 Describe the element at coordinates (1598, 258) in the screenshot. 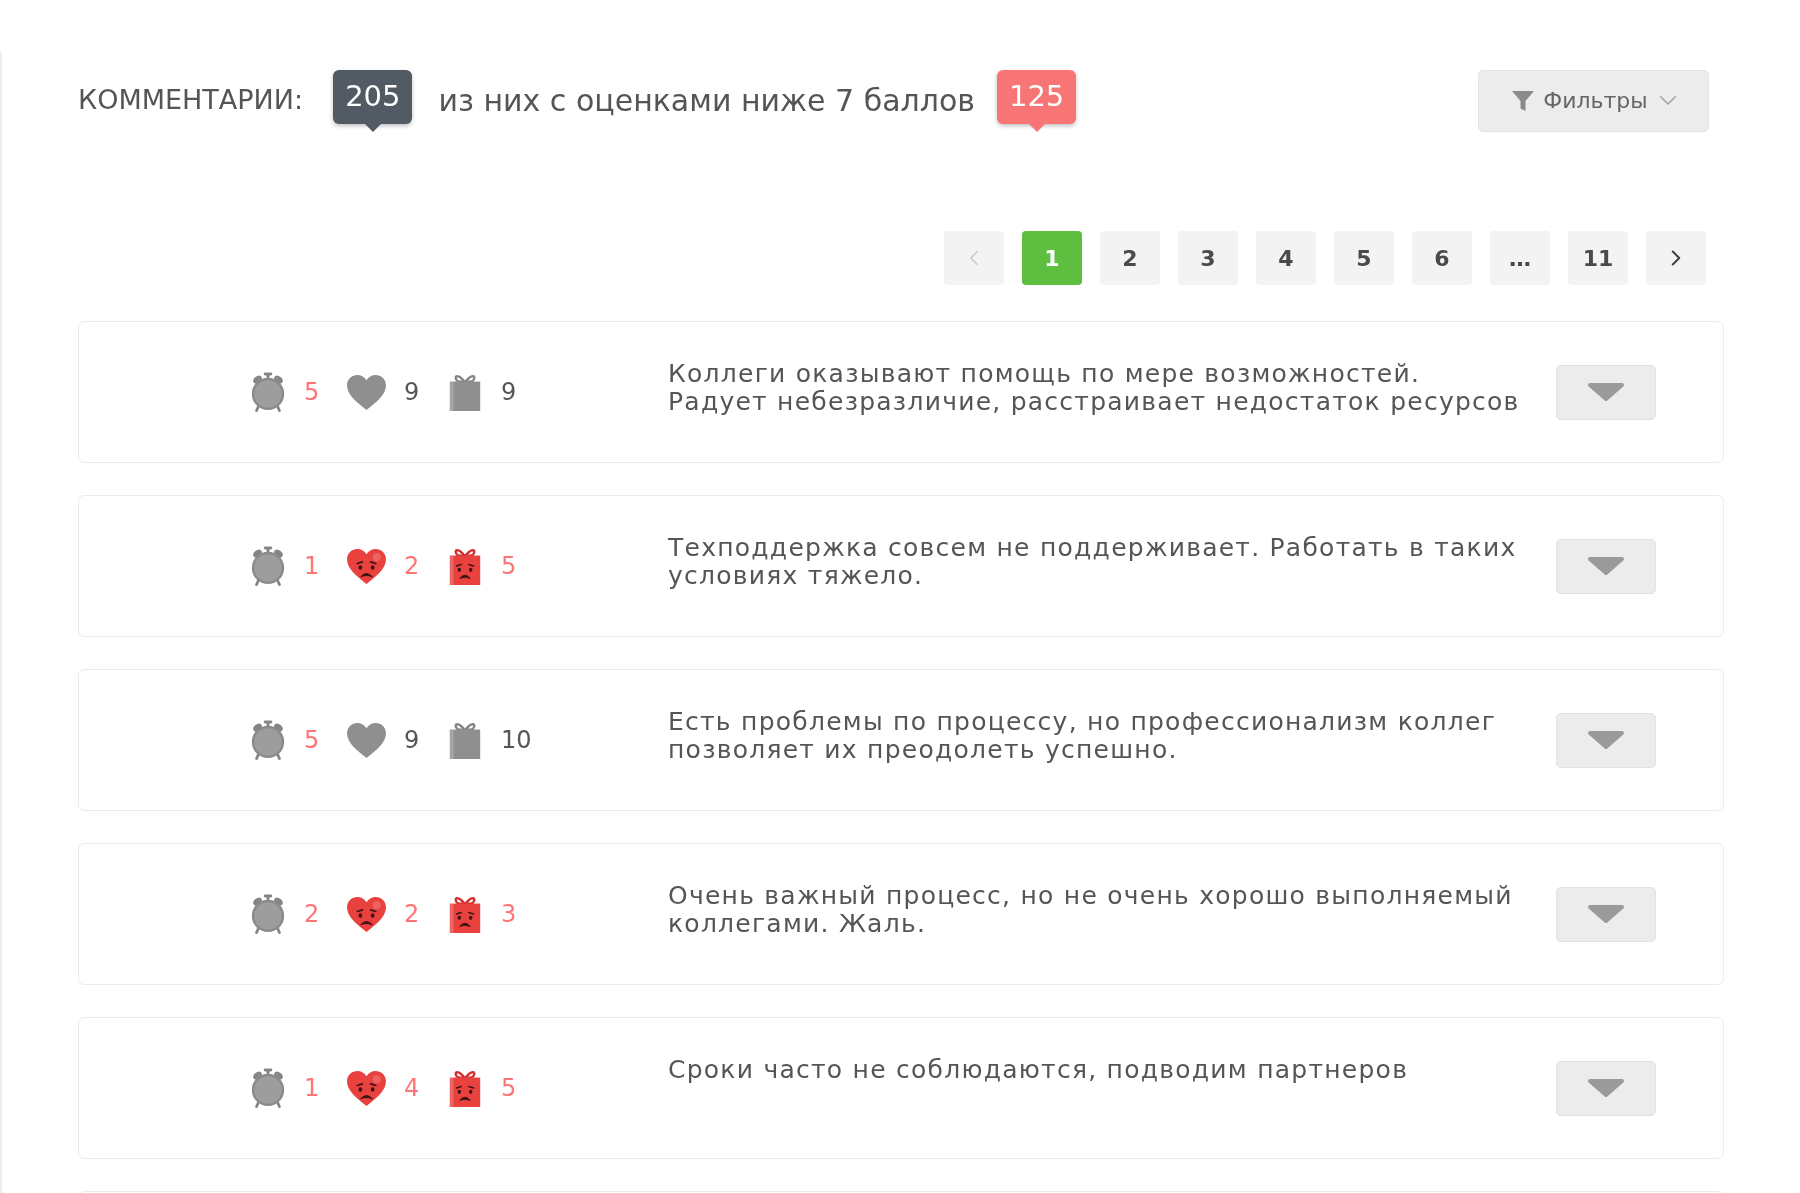

I see `page-button: 11` at that location.